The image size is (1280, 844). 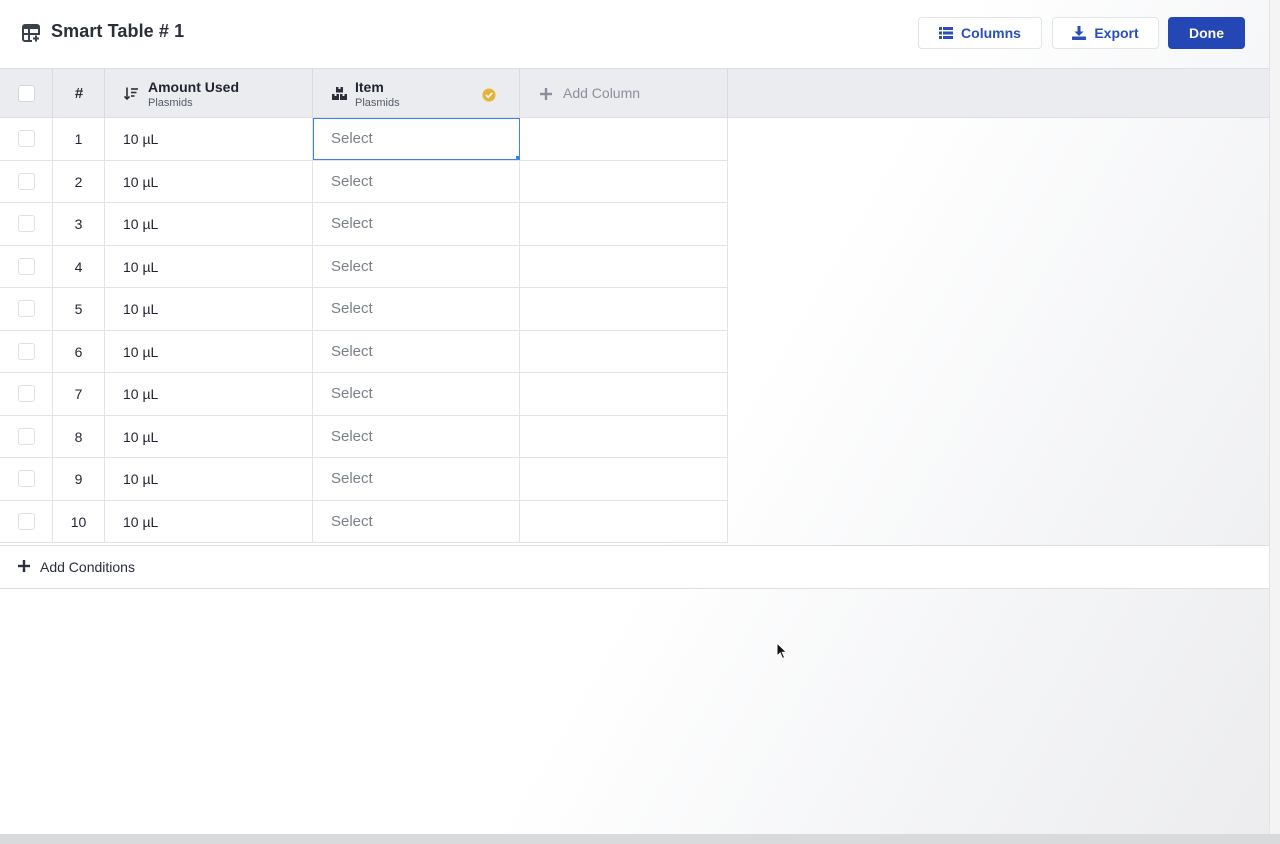 What do you see at coordinates (79, 479) in the screenshot?
I see `row-number-cell: 9` at bounding box center [79, 479].